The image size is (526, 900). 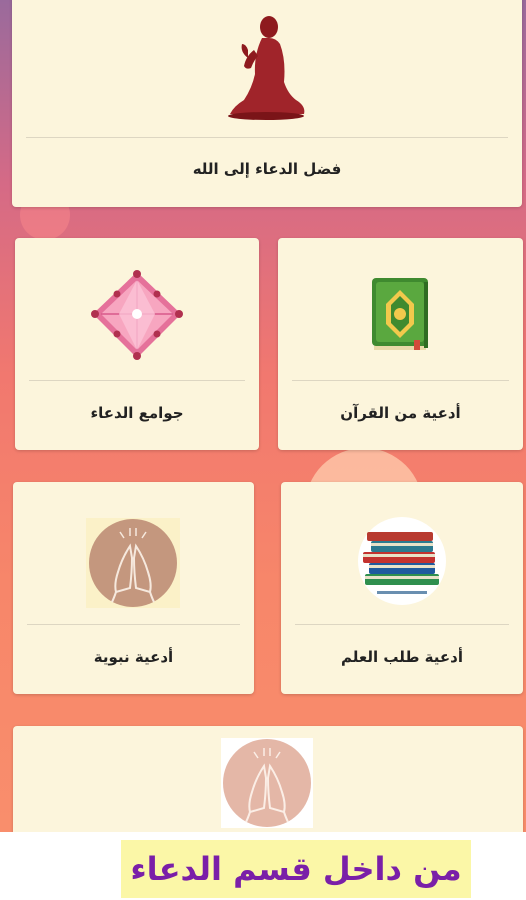 I want to click on card-quran-duas: أدعية من القرآن, so click(x=400, y=344).